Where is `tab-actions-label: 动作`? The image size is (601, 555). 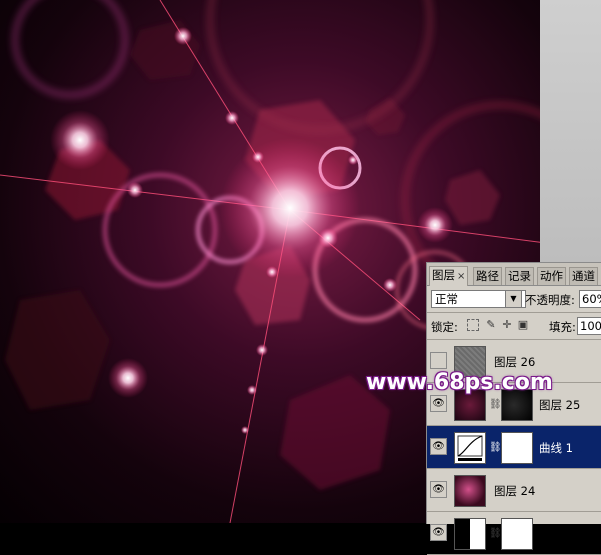
tab-actions-label: 动作 is located at coordinates (551, 276).